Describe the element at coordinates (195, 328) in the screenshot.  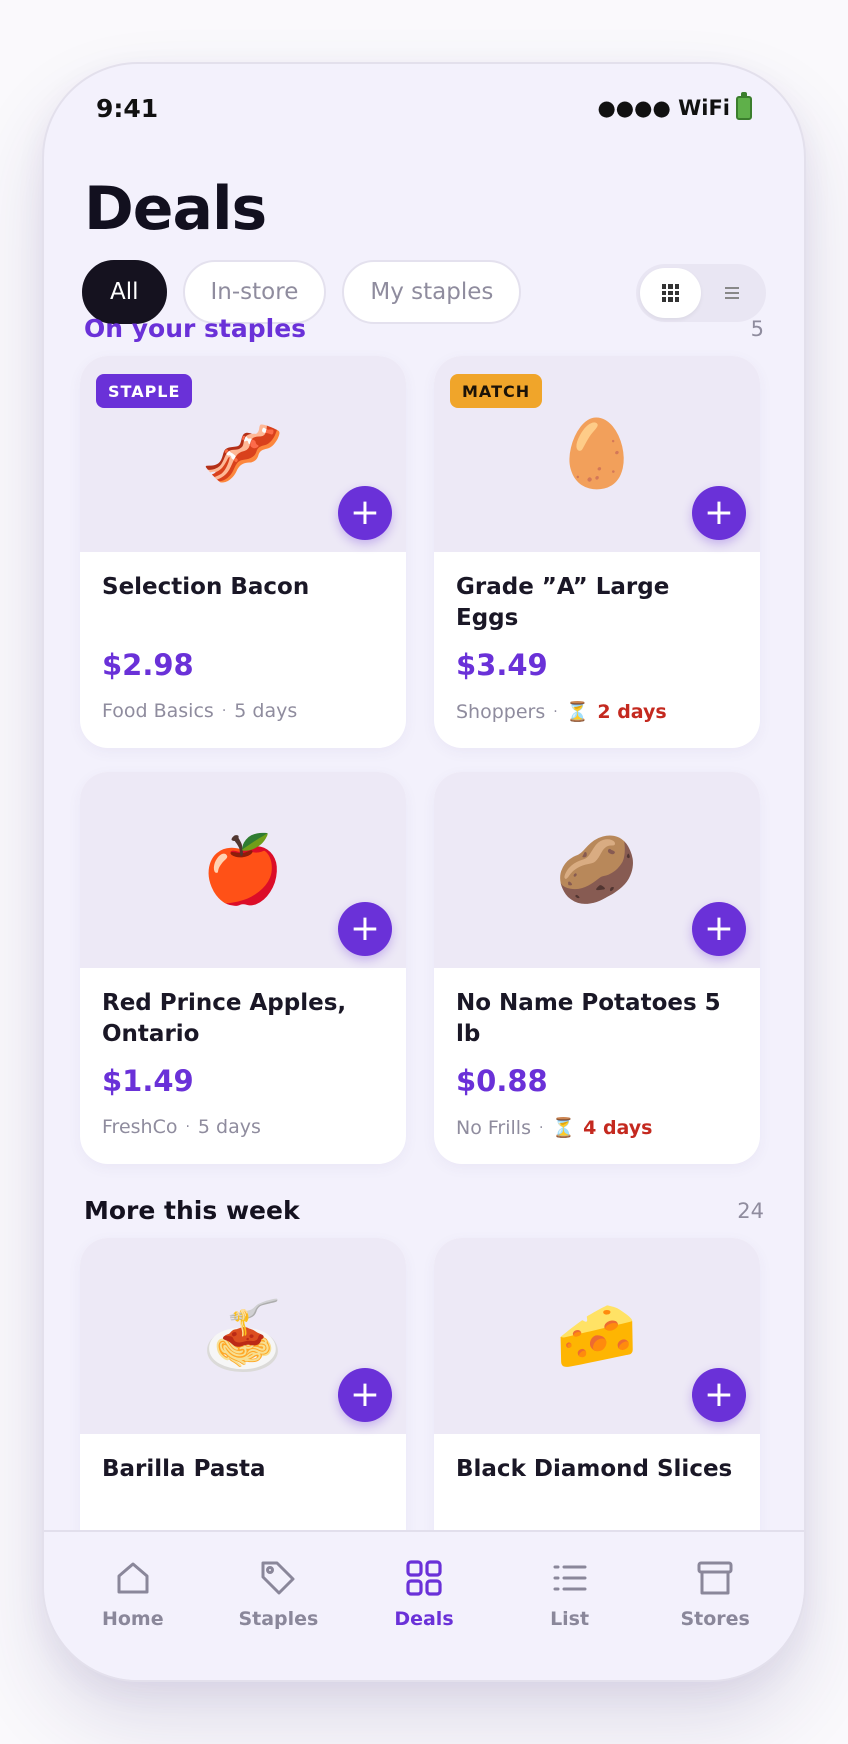
I see `section-title: On your staples` at that location.